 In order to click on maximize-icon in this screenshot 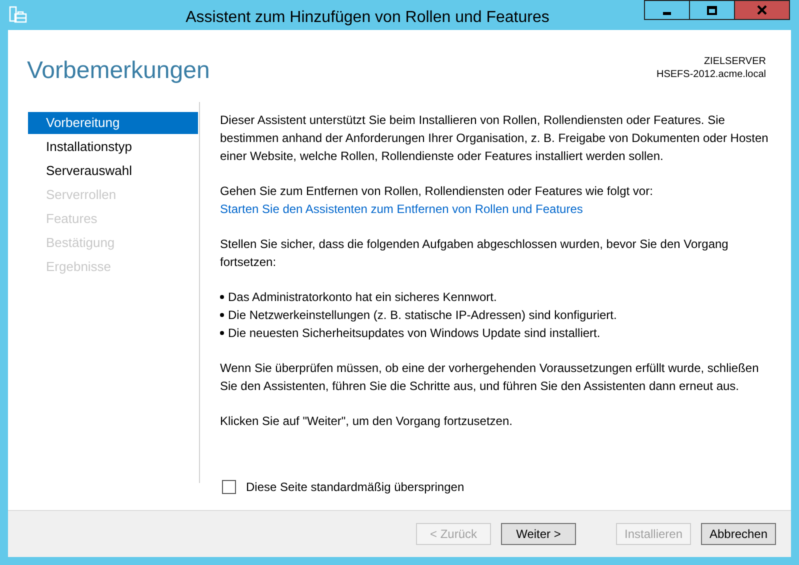, I will do `click(712, 10)`.